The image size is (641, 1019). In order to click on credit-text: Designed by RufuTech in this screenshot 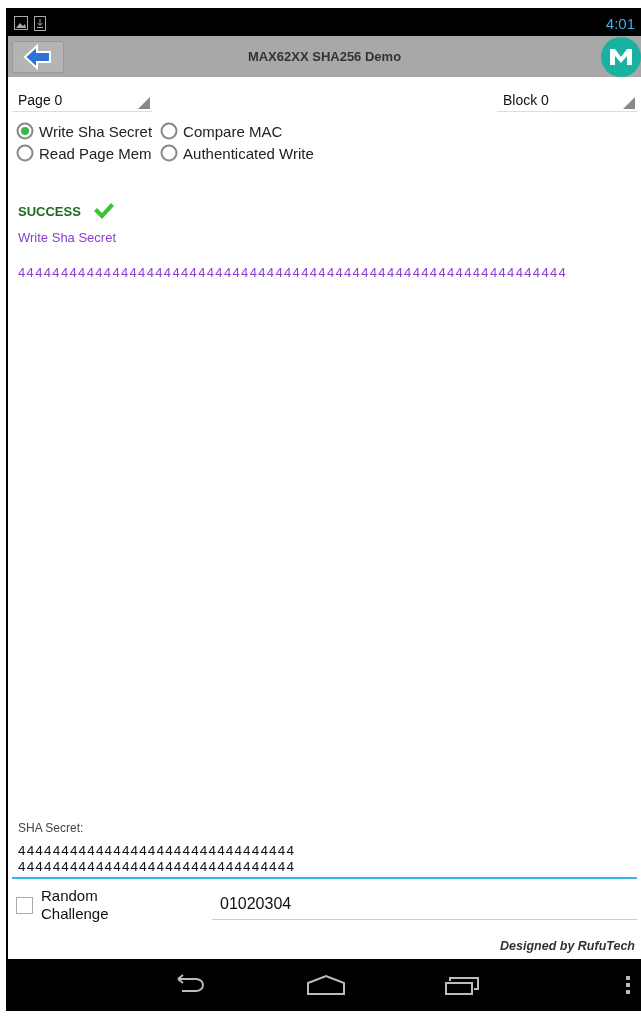, I will do `click(567, 946)`.